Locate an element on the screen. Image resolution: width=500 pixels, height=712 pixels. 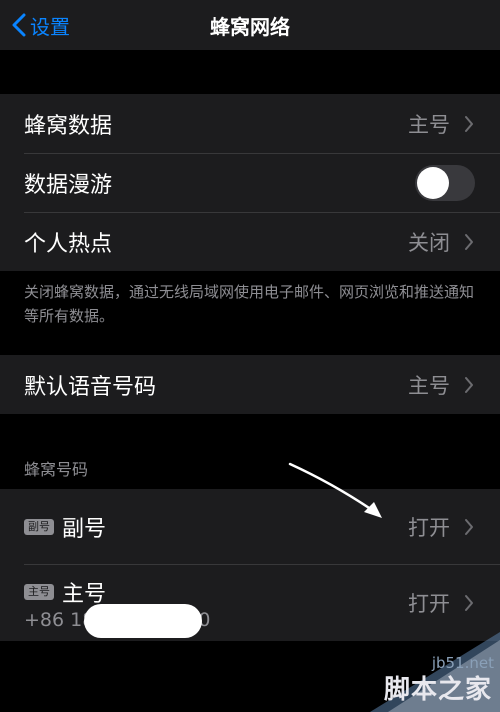
page-title: 蜂窝网络 is located at coordinates (250, 26).